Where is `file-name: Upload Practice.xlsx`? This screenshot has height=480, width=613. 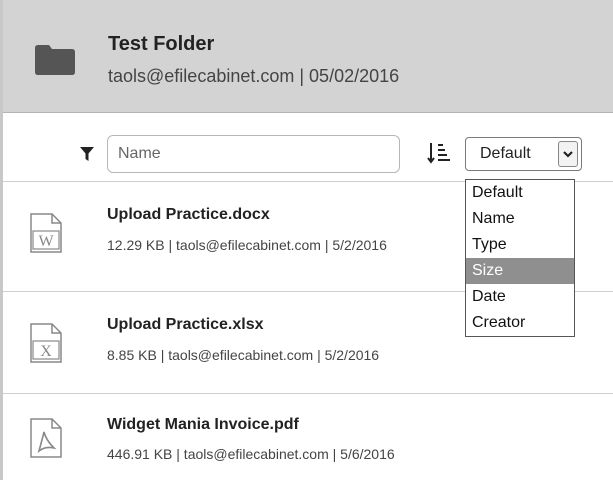
file-name: Upload Practice.xlsx is located at coordinates (185, 324).